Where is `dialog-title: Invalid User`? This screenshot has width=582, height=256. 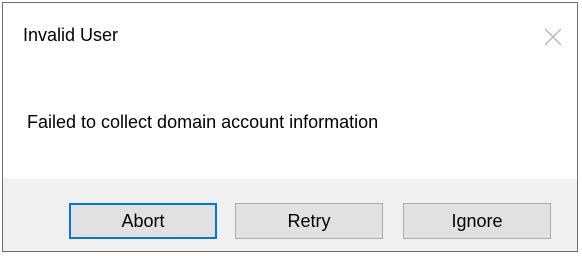
dialog-title: Invalid User is located at coordinates (71, 35).